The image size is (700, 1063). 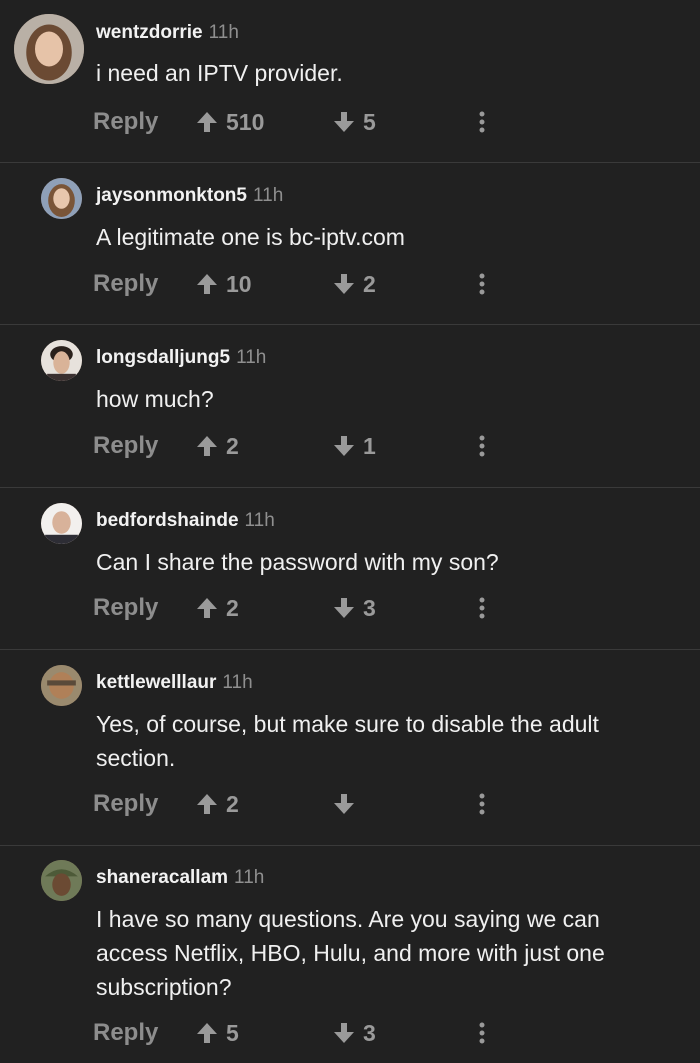 I want to click on comment-meta: jaysonmonkton5 11h, so click(x=189, y=196).